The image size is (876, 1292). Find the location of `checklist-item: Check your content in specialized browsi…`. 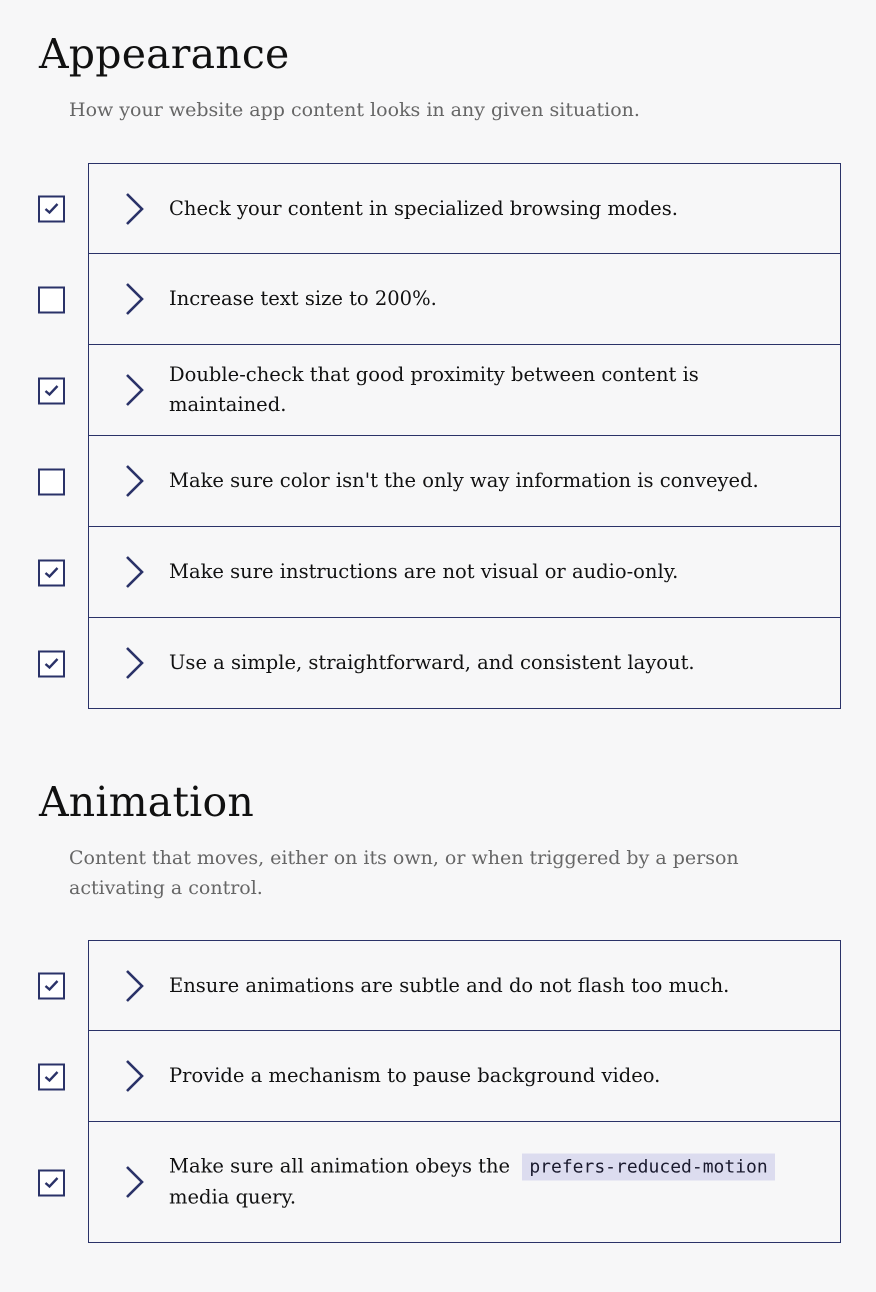

checklist-item: Check your content in specialized browsi… is located at coordinates (438, 208).